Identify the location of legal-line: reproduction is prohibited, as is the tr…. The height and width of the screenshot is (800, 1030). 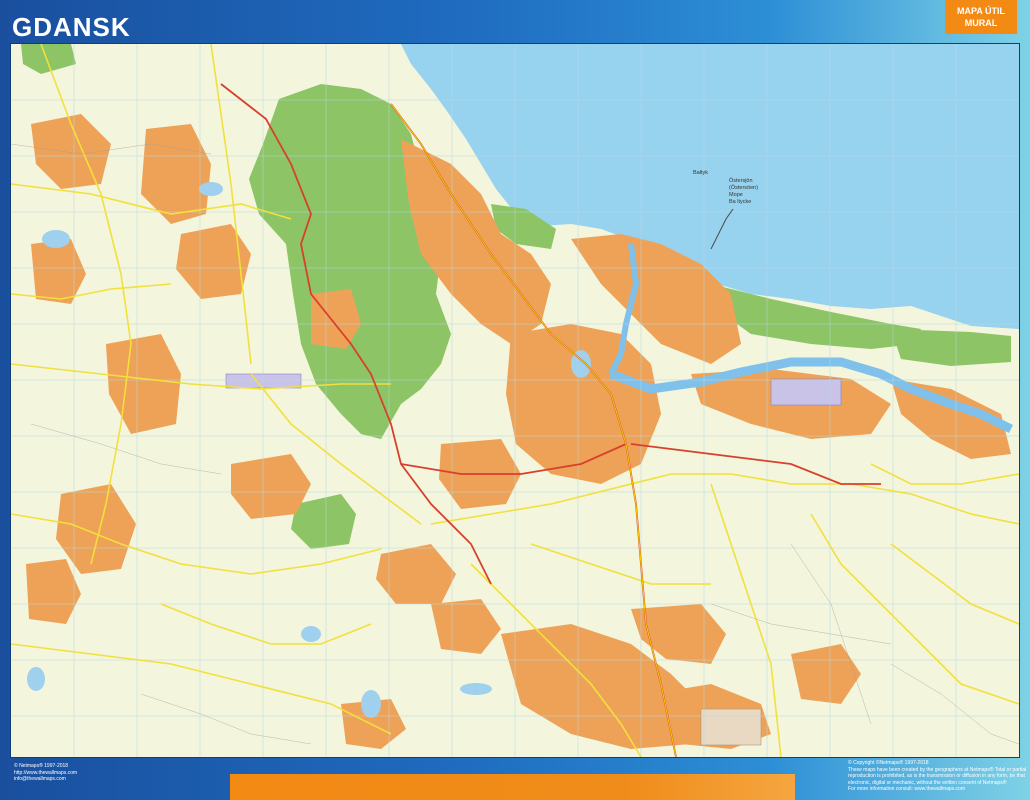
(936, 776).